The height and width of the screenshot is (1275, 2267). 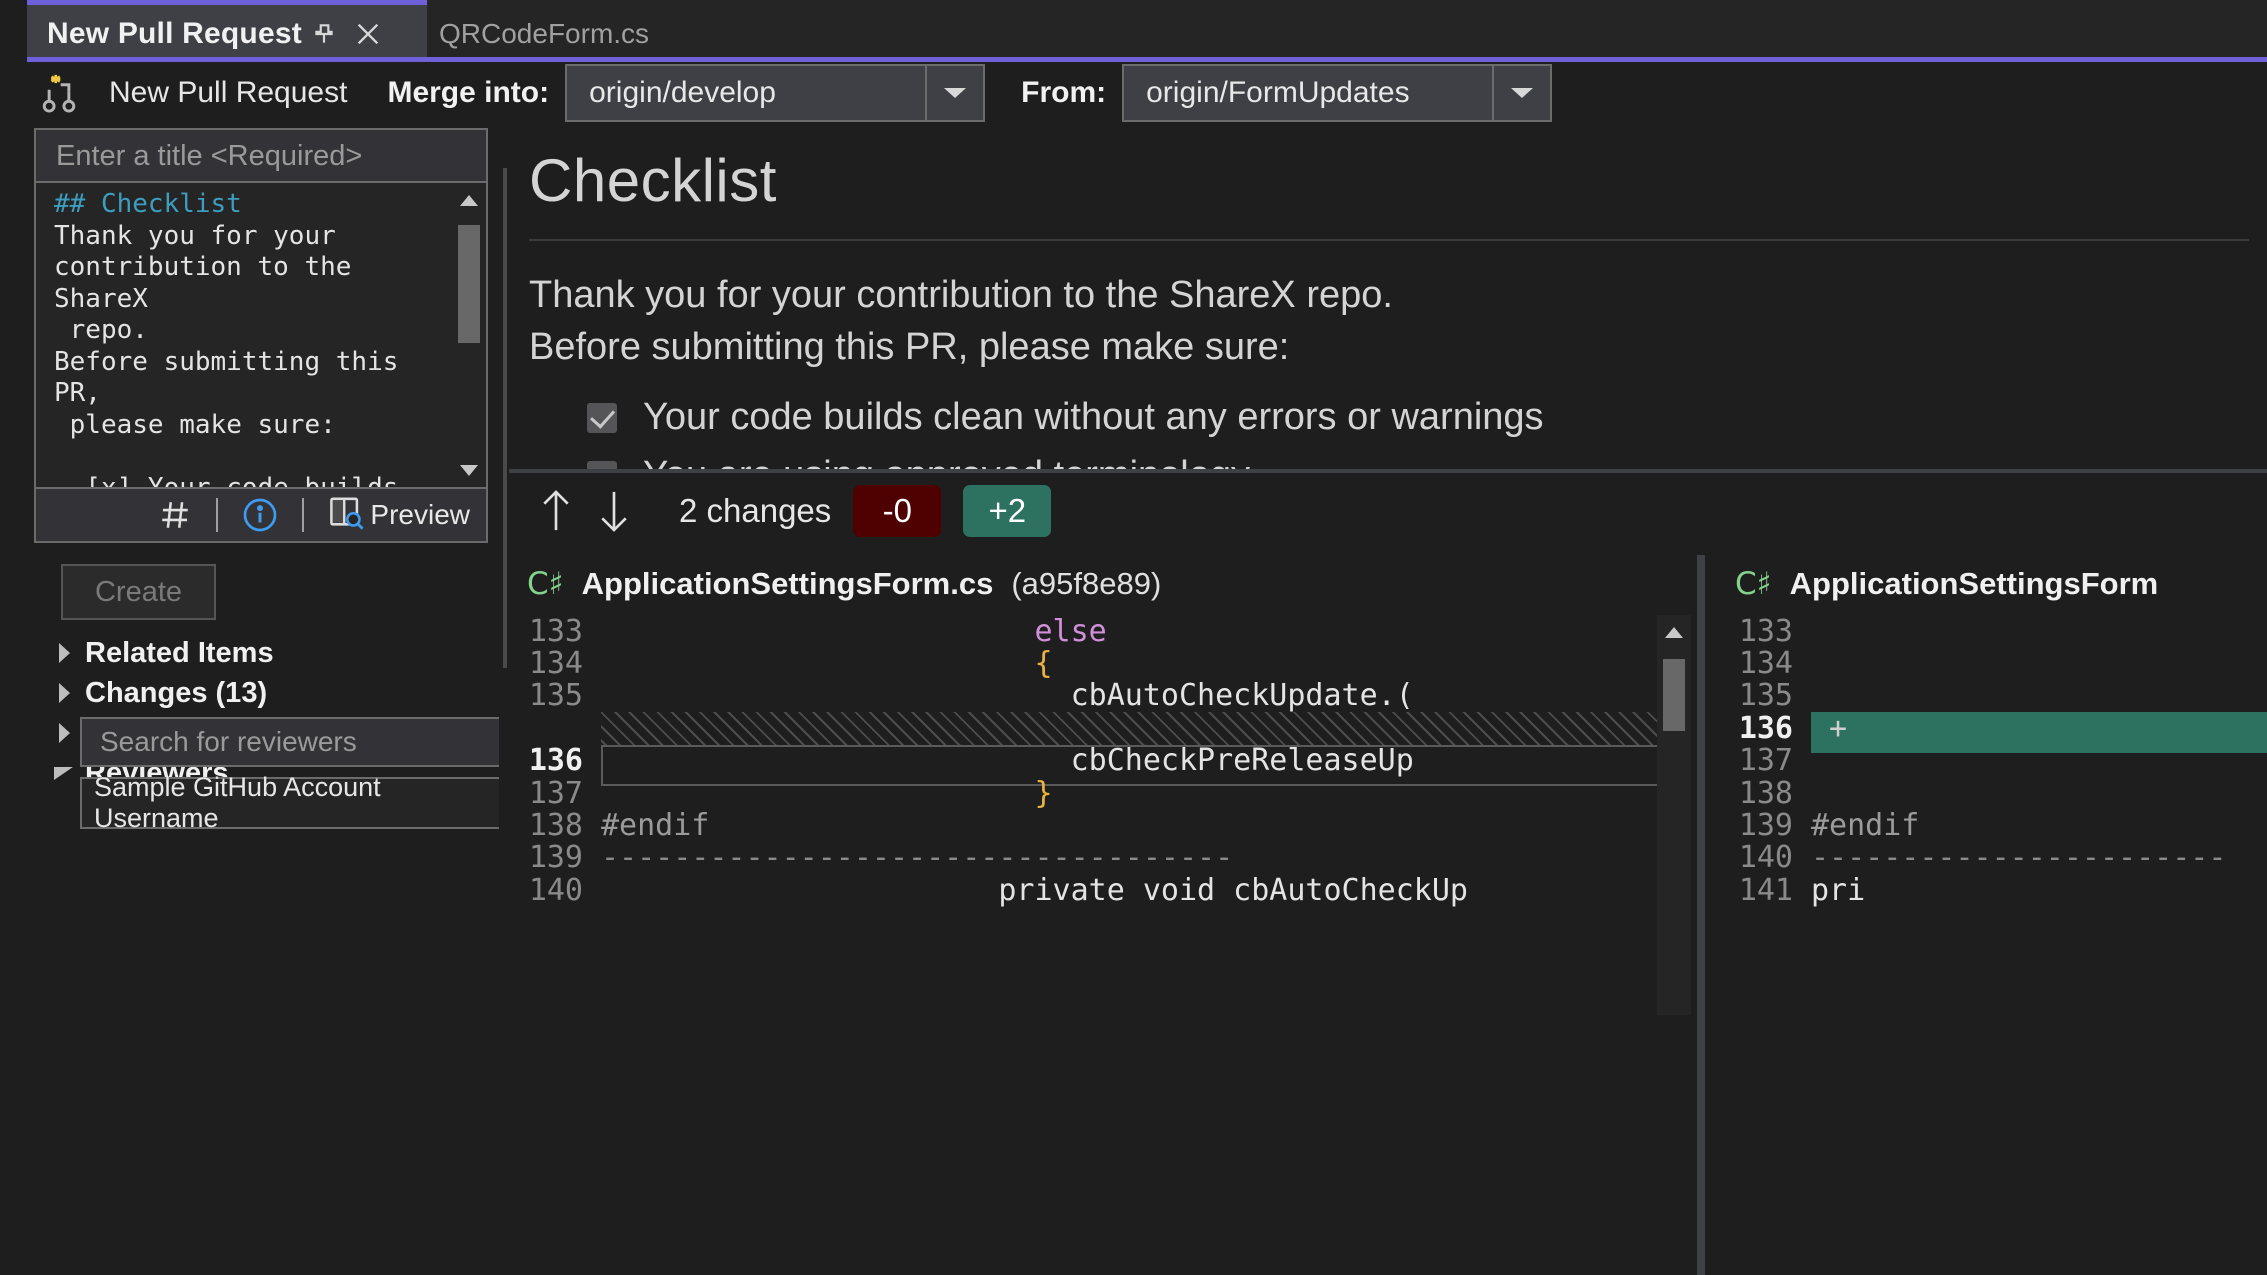 What do you see at coordinates (1086, 583) in the screenshot?
I see `file-hash-label: (a95f8e89)` at bounding box center [1086, 583].